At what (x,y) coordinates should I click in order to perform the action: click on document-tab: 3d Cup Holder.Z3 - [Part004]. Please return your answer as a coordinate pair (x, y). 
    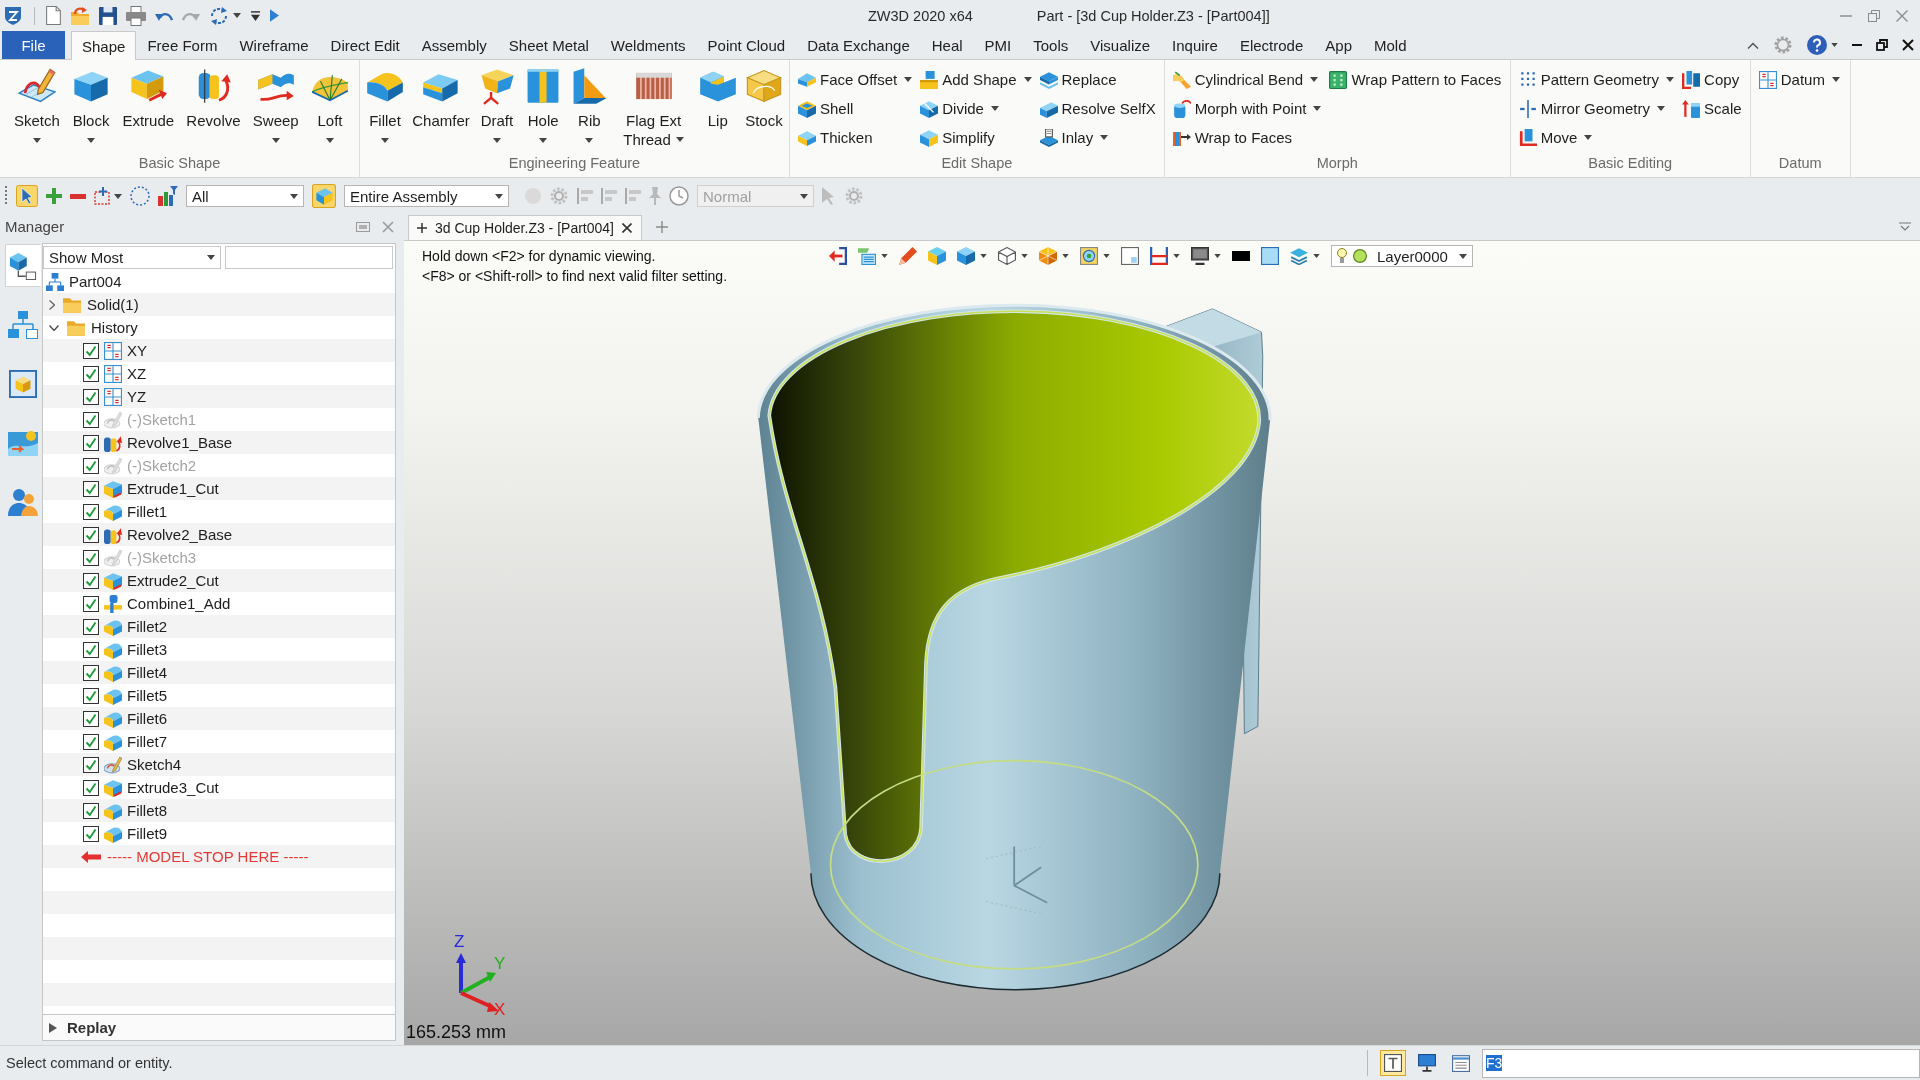
    Looking at the image, I should click on (525, 227).